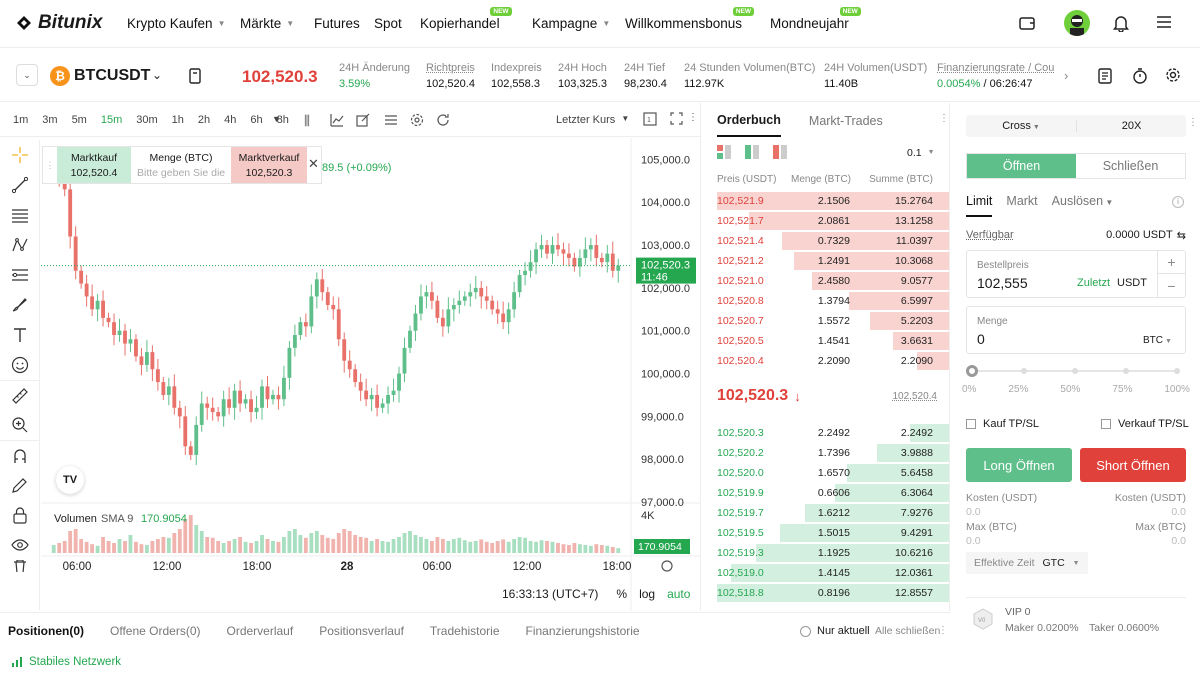 Image resolution: width=1200 pixels, height=674 pixels. Describe the element at coordinates (1157, 340) in the screenshot. I see `quantity-unit-select: BTC ▼` at that location.